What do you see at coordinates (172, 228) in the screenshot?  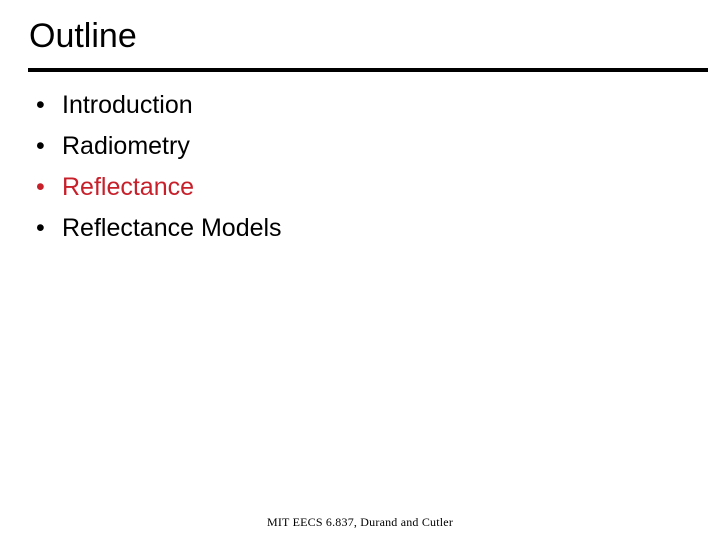 I see `list-item-label: Reflectance Models` at bounding box center [172, 228].